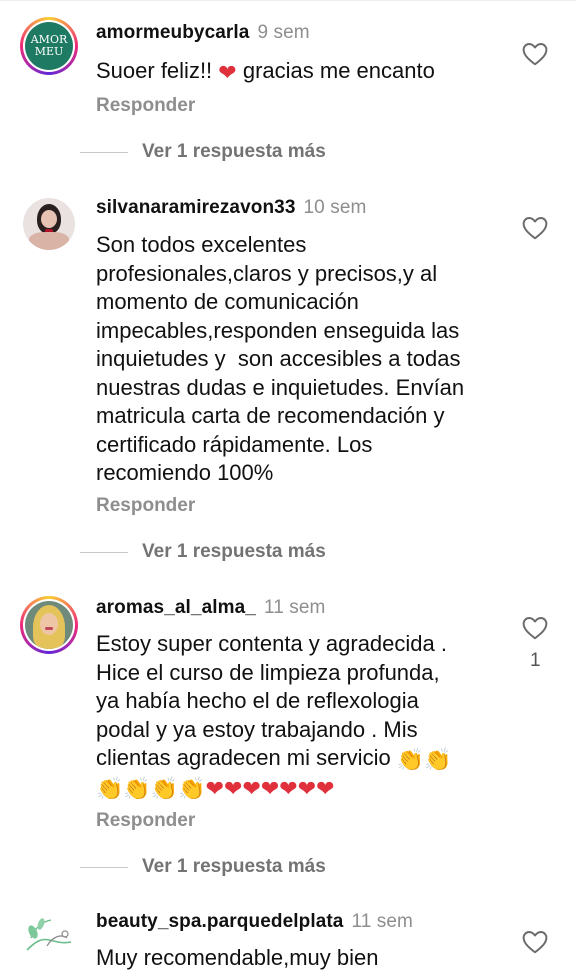  Describe the element at coordinates (49, 51) in the screenshot. I see `avatar-logo-text-bottom: MEU` at that location.